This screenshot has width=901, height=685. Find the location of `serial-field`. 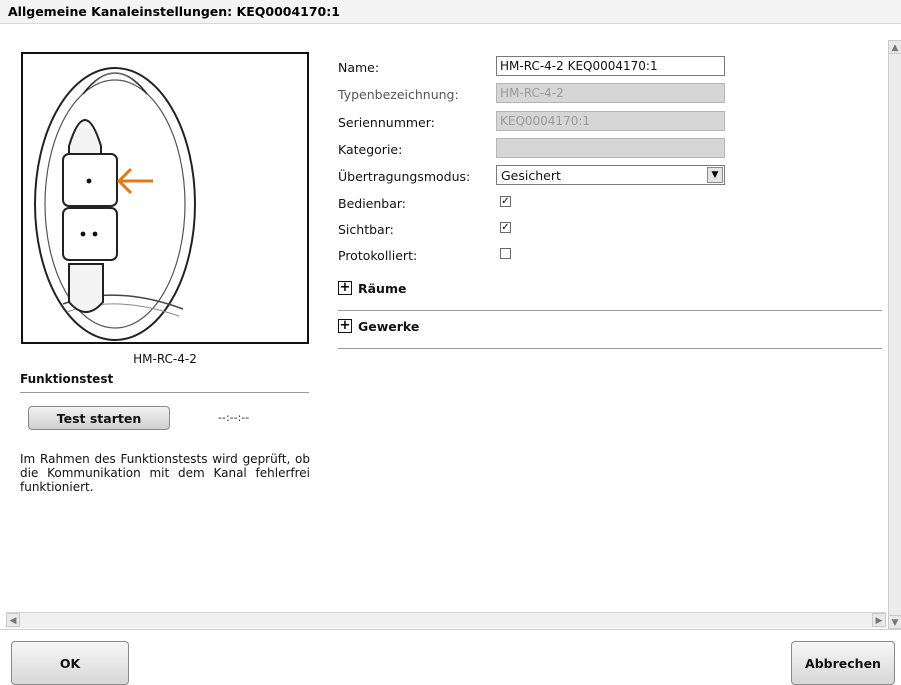

serial-field is located at coordinates (610, 121).